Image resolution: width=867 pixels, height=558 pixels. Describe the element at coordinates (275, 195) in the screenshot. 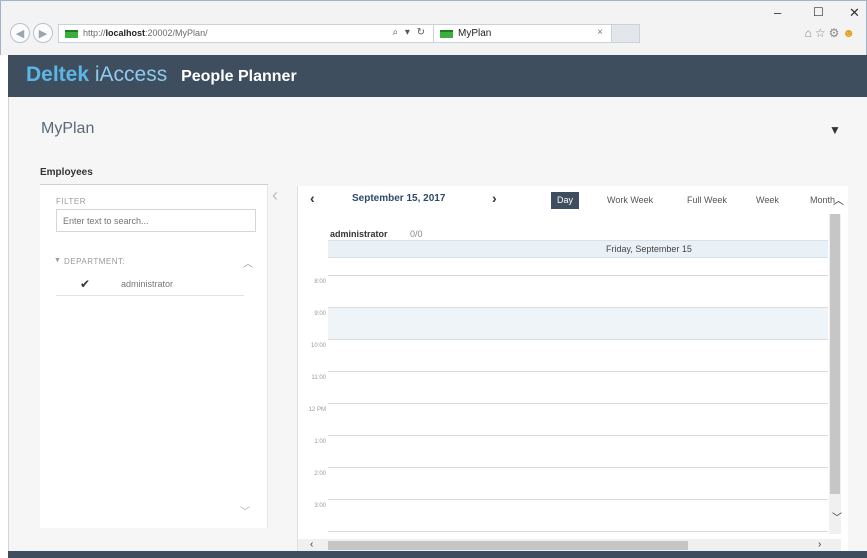

I see `collapse-panel-icon: ‹` at that location.